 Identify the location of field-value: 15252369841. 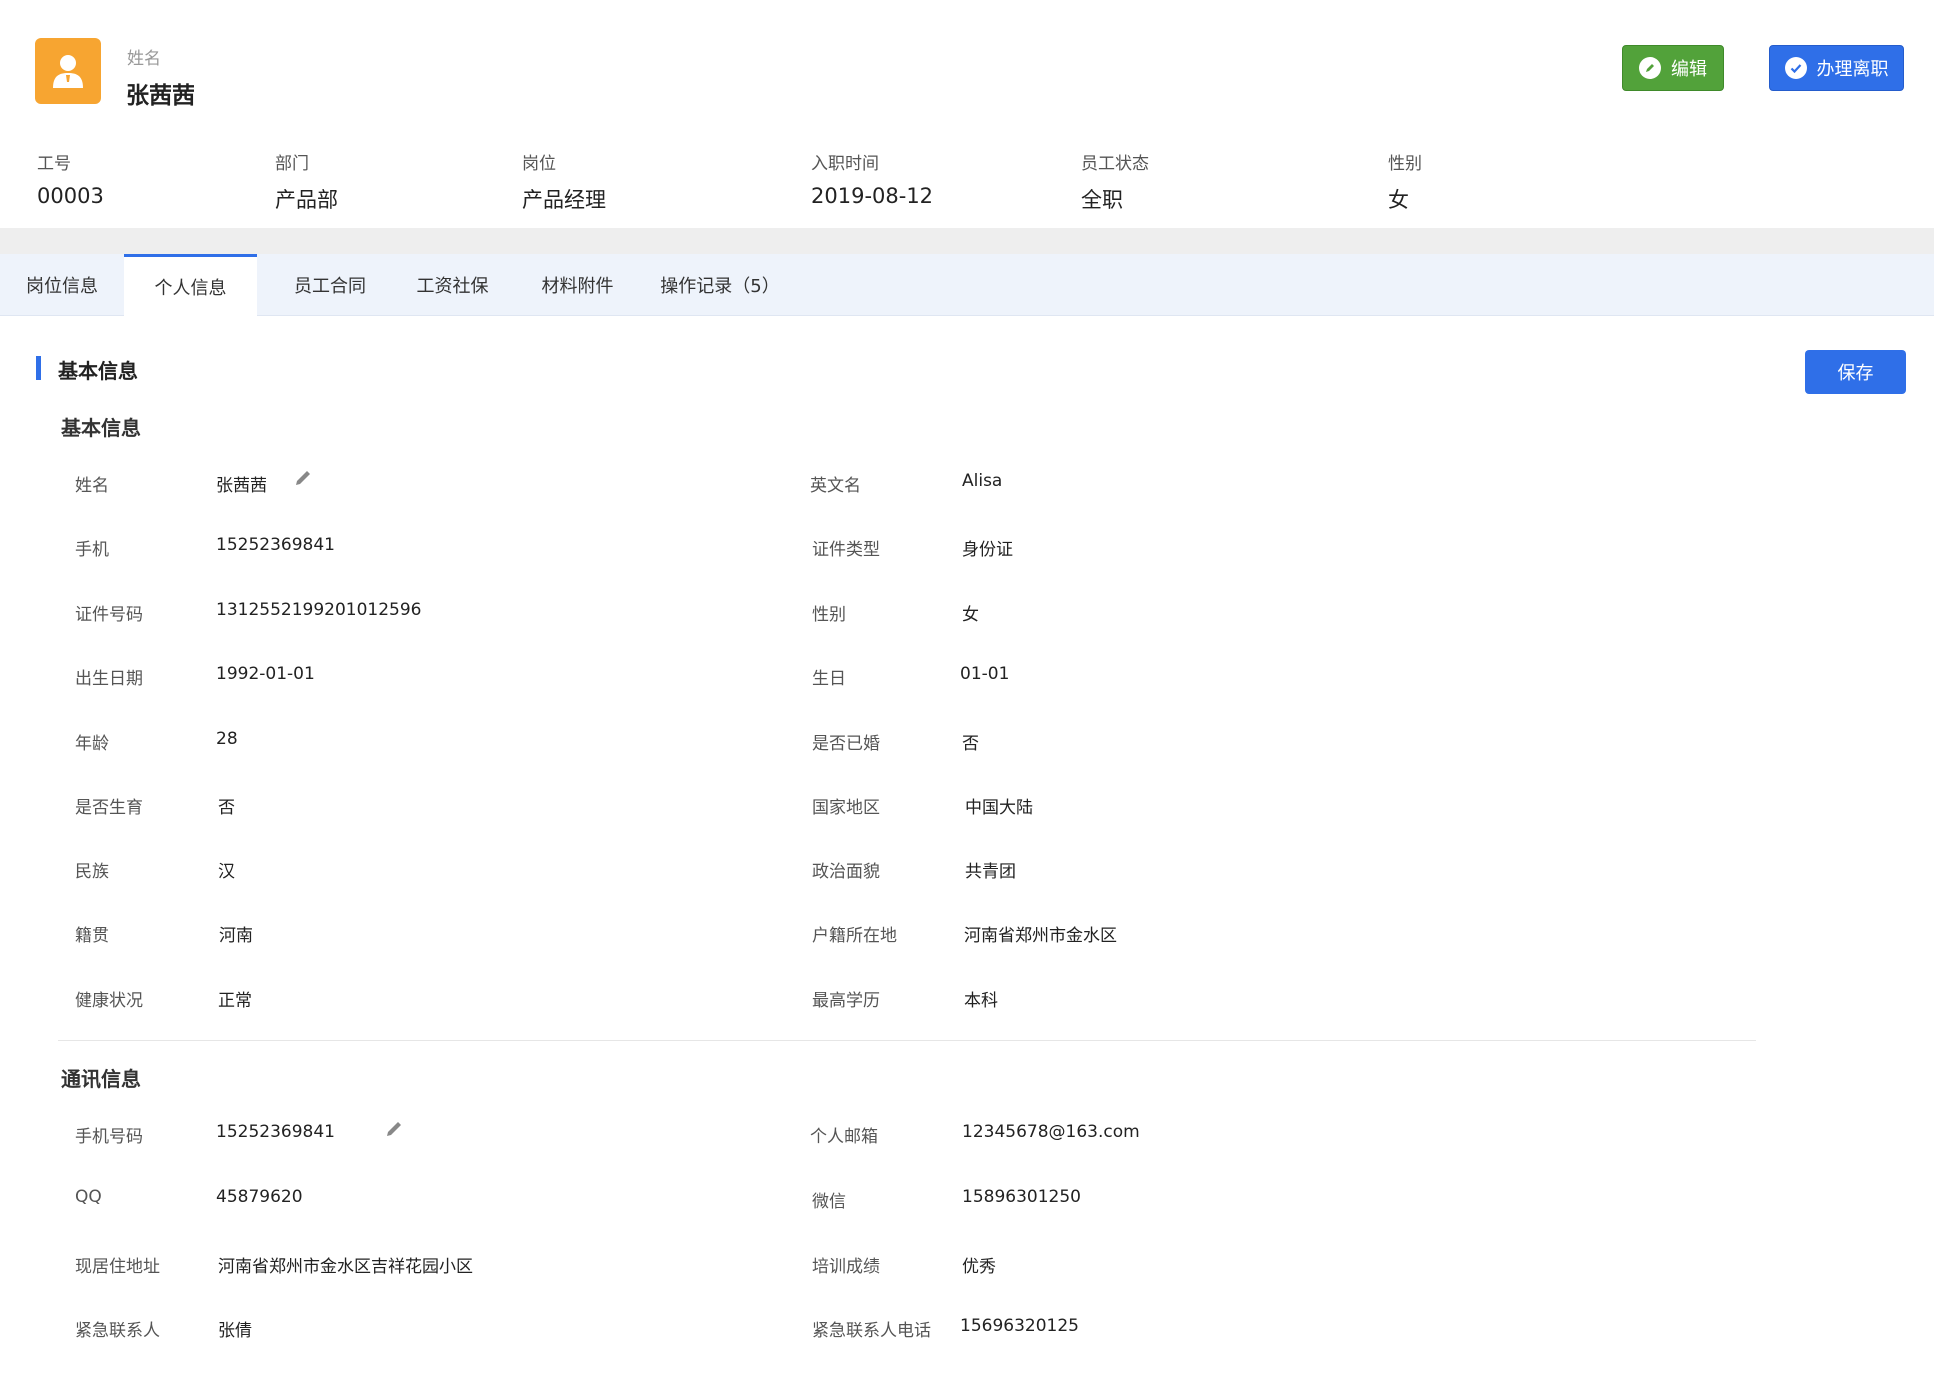
(275, 1132).